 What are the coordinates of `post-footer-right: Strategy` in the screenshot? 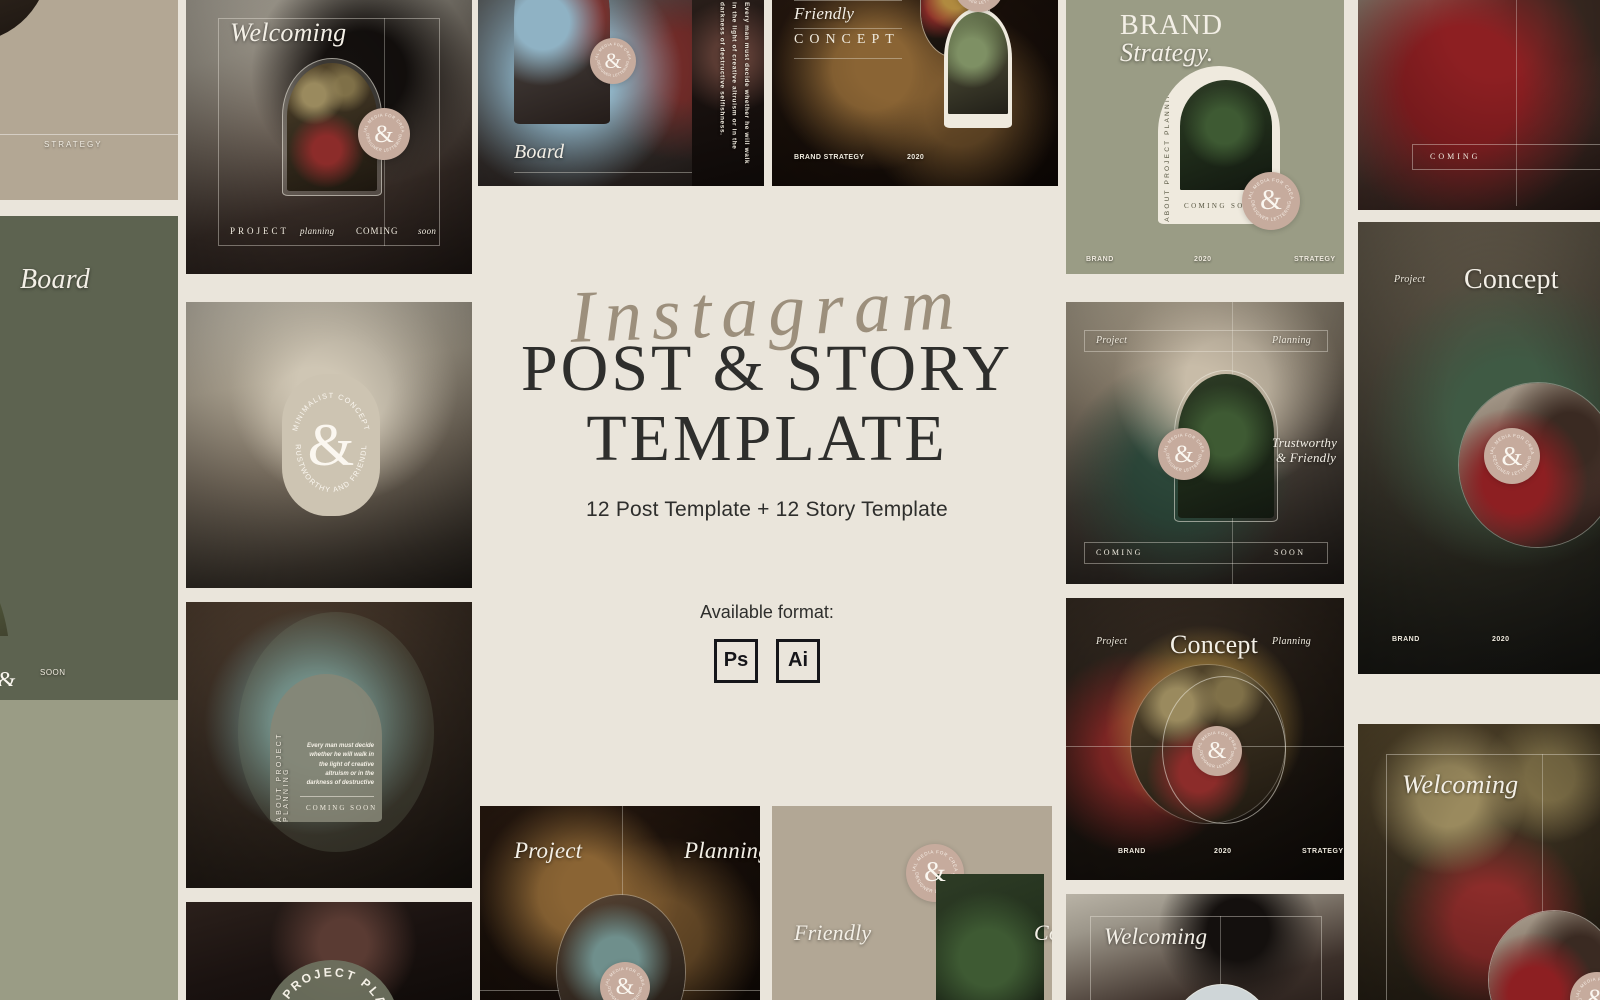 It's located at (1323, 851).